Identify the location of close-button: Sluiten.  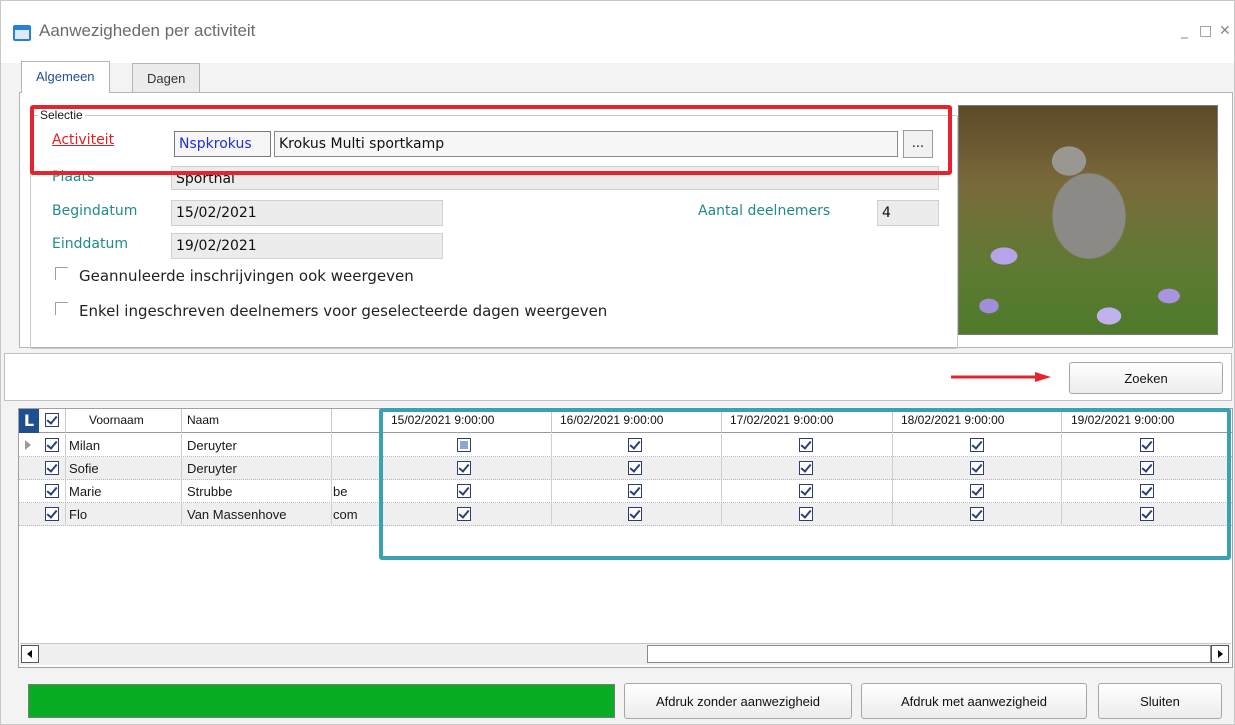
(1160, 701).